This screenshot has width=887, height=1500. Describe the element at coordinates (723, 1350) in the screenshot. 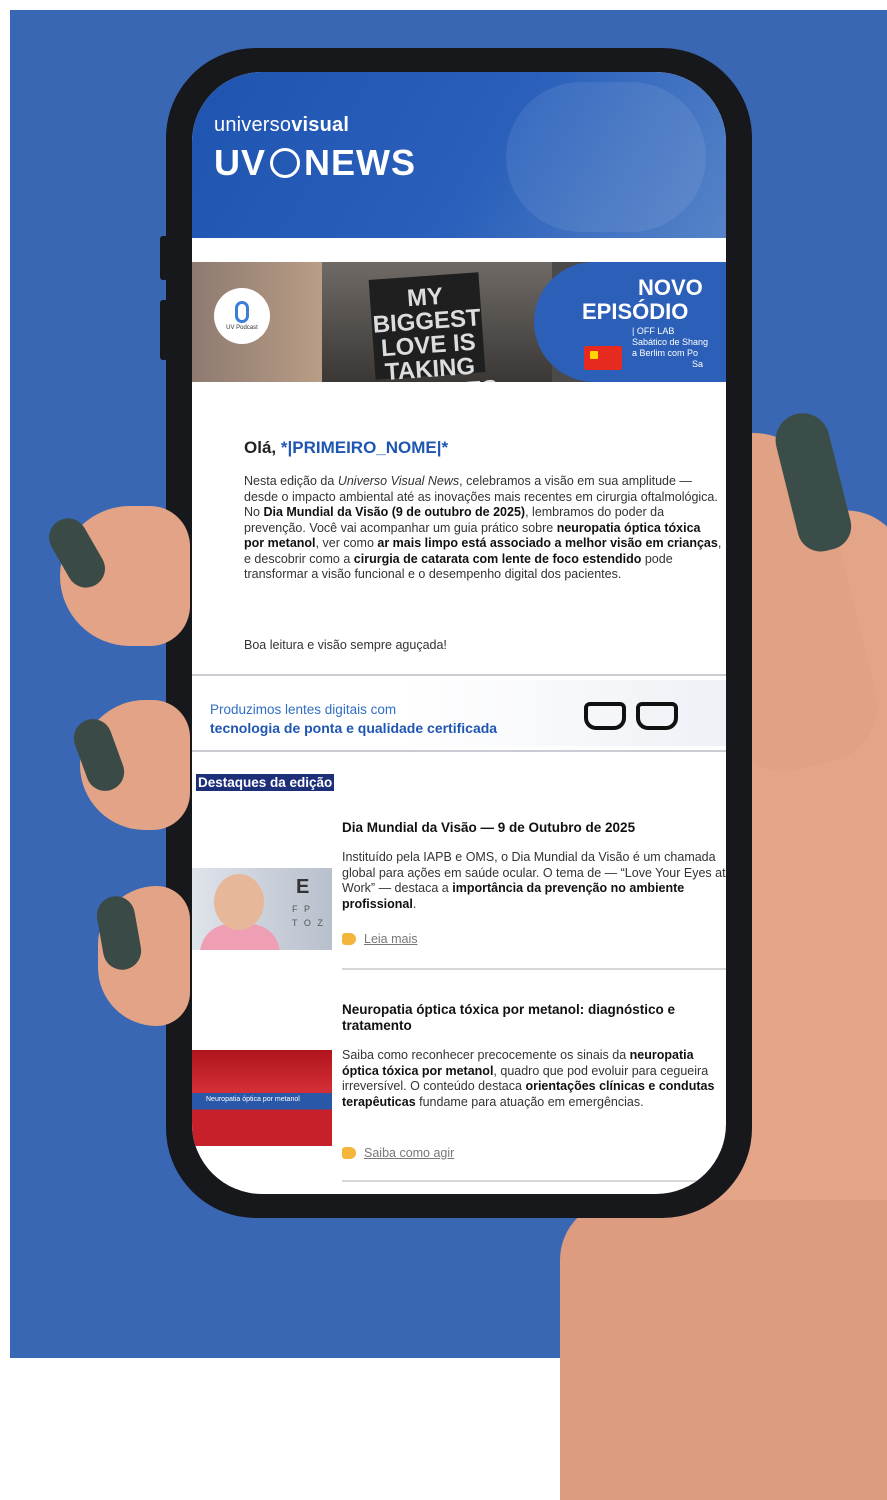

I see `hand-wrist` at that location.